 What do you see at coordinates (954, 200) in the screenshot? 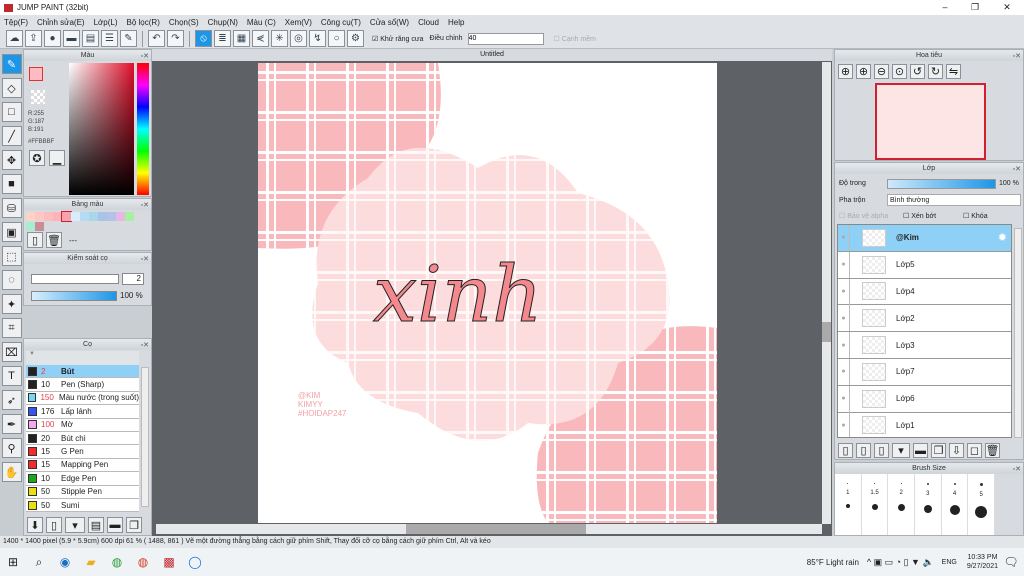
I see `blend-mode-select: Bình thường` at bounding box center [954, 200].